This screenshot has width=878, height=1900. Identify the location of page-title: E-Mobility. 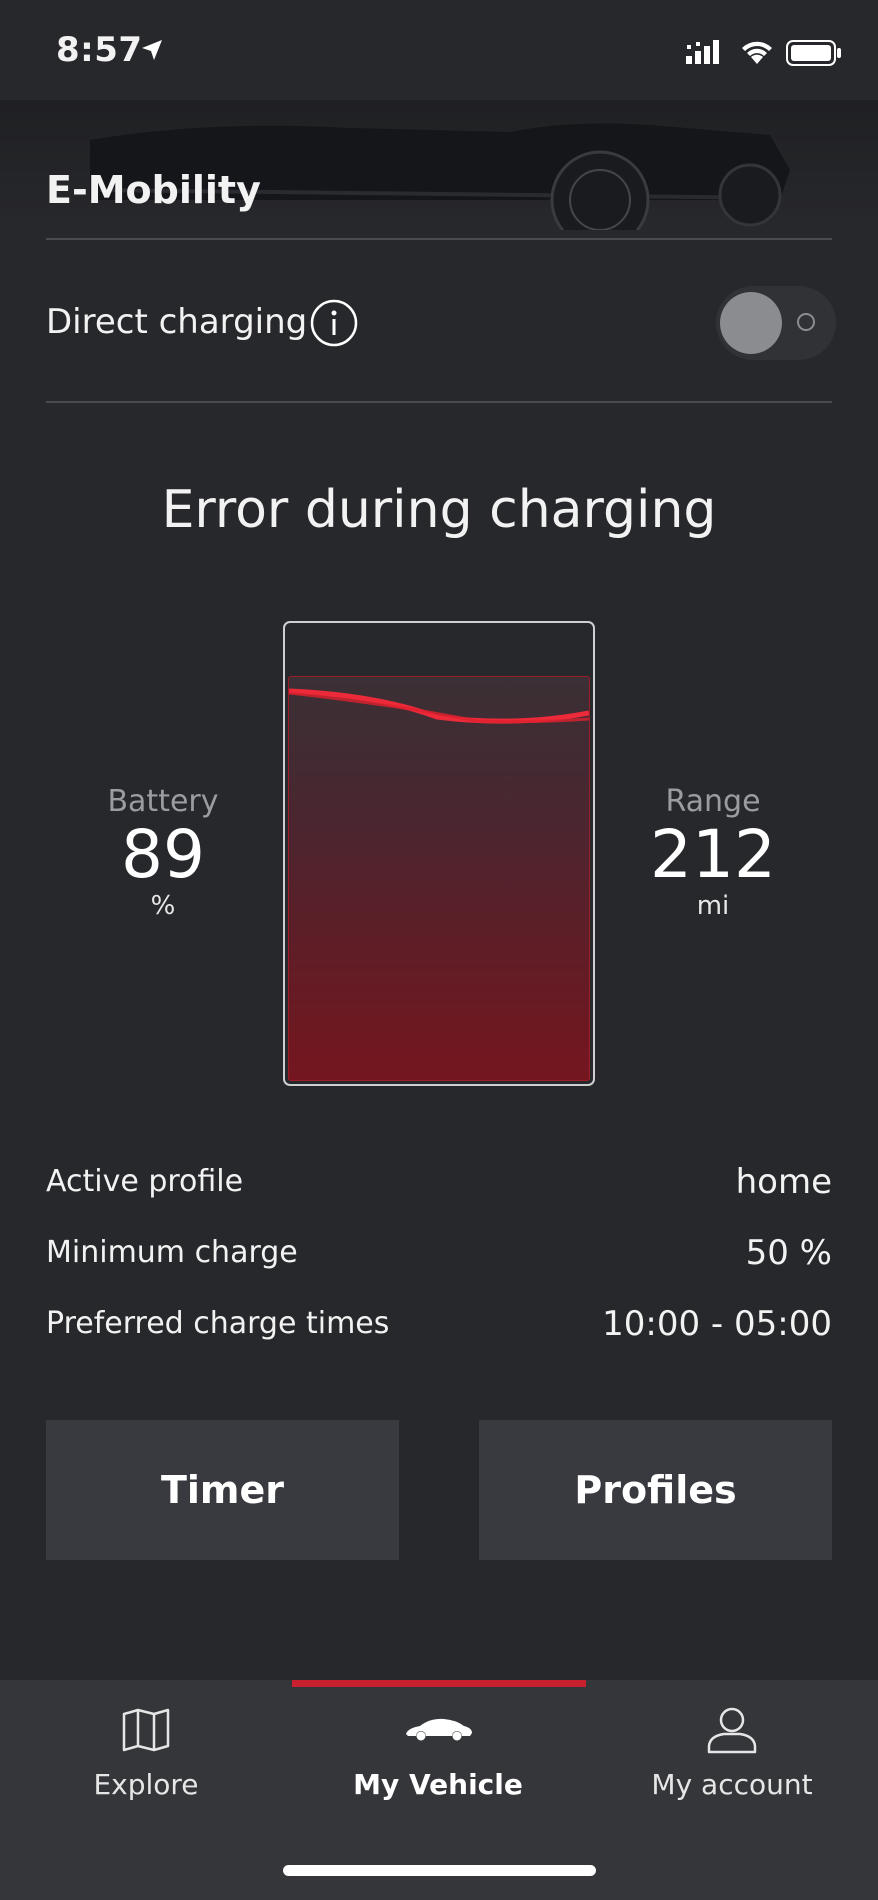
(153, 190).